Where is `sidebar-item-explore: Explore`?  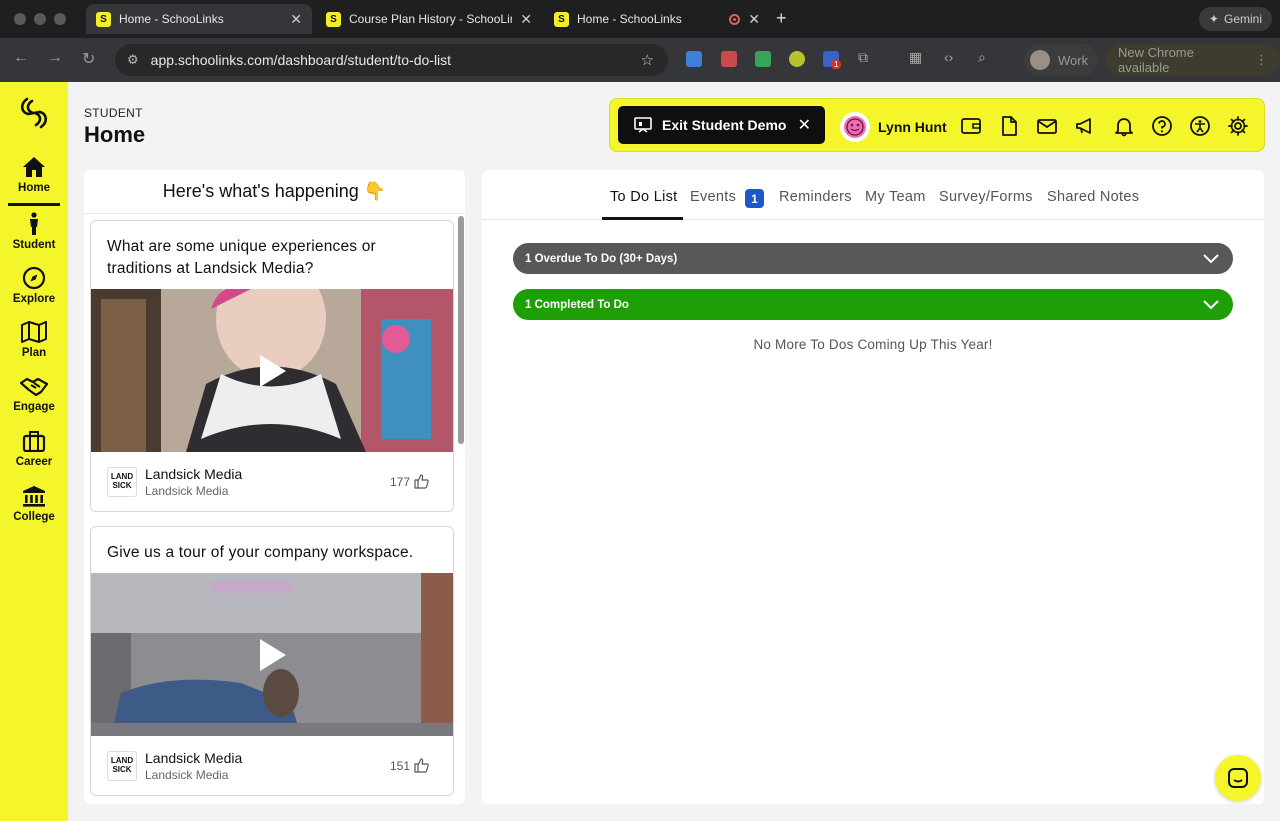 sidebar-item-explore: Explore is located at coordinates (34, 292).